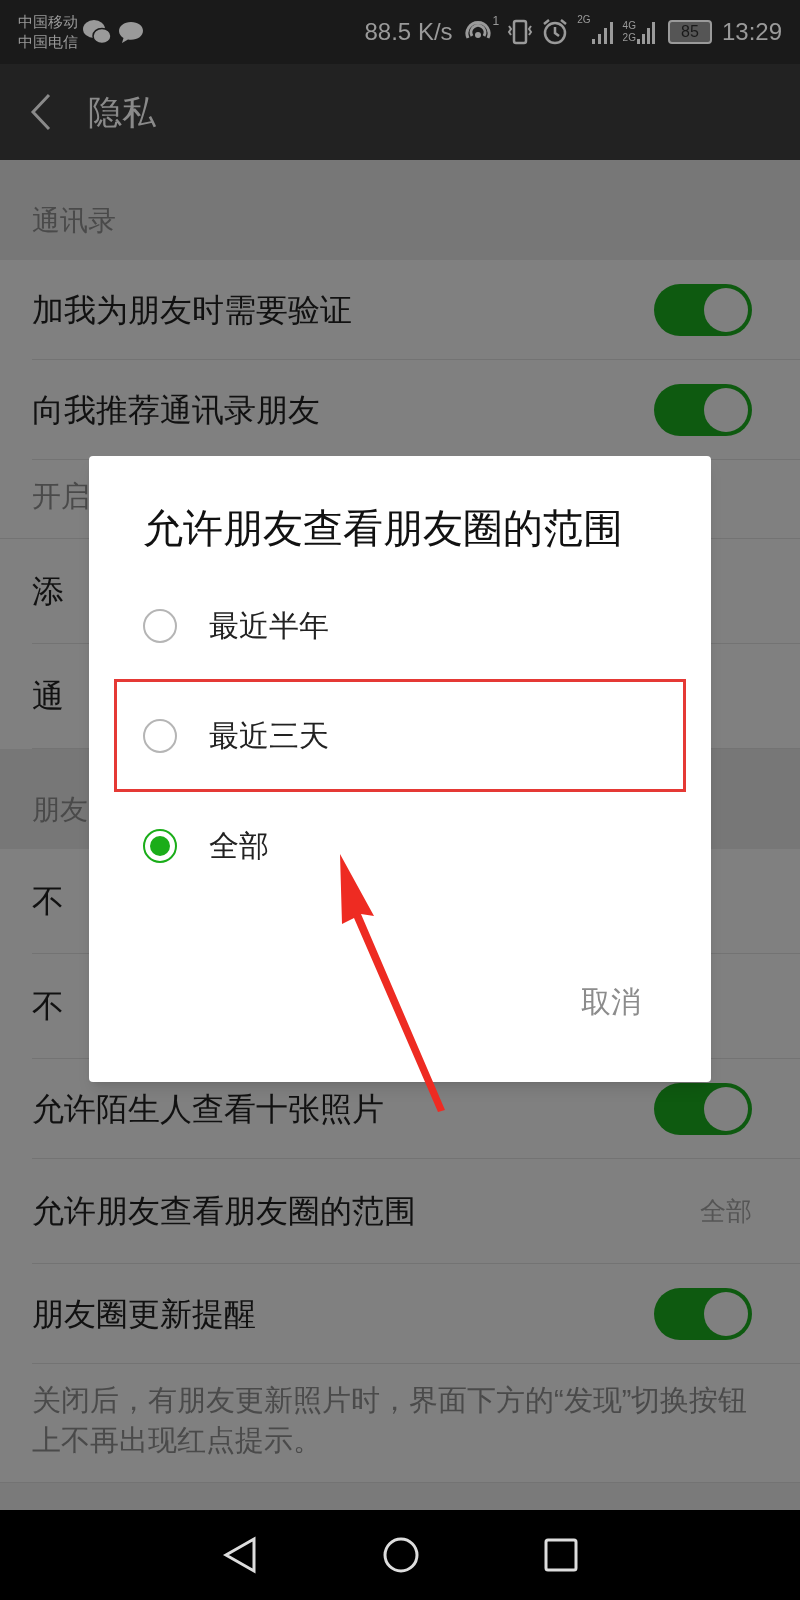  Describe the element at coordinates (48, 22) in the screenshot. I see `carrier-text: 中国移动` at that location.